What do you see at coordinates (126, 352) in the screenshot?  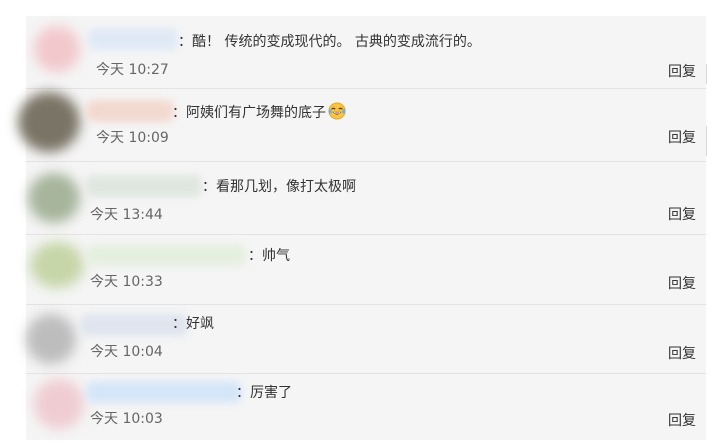 I see `comment-time: 今天 10:04` at bounding box center [126, 352].